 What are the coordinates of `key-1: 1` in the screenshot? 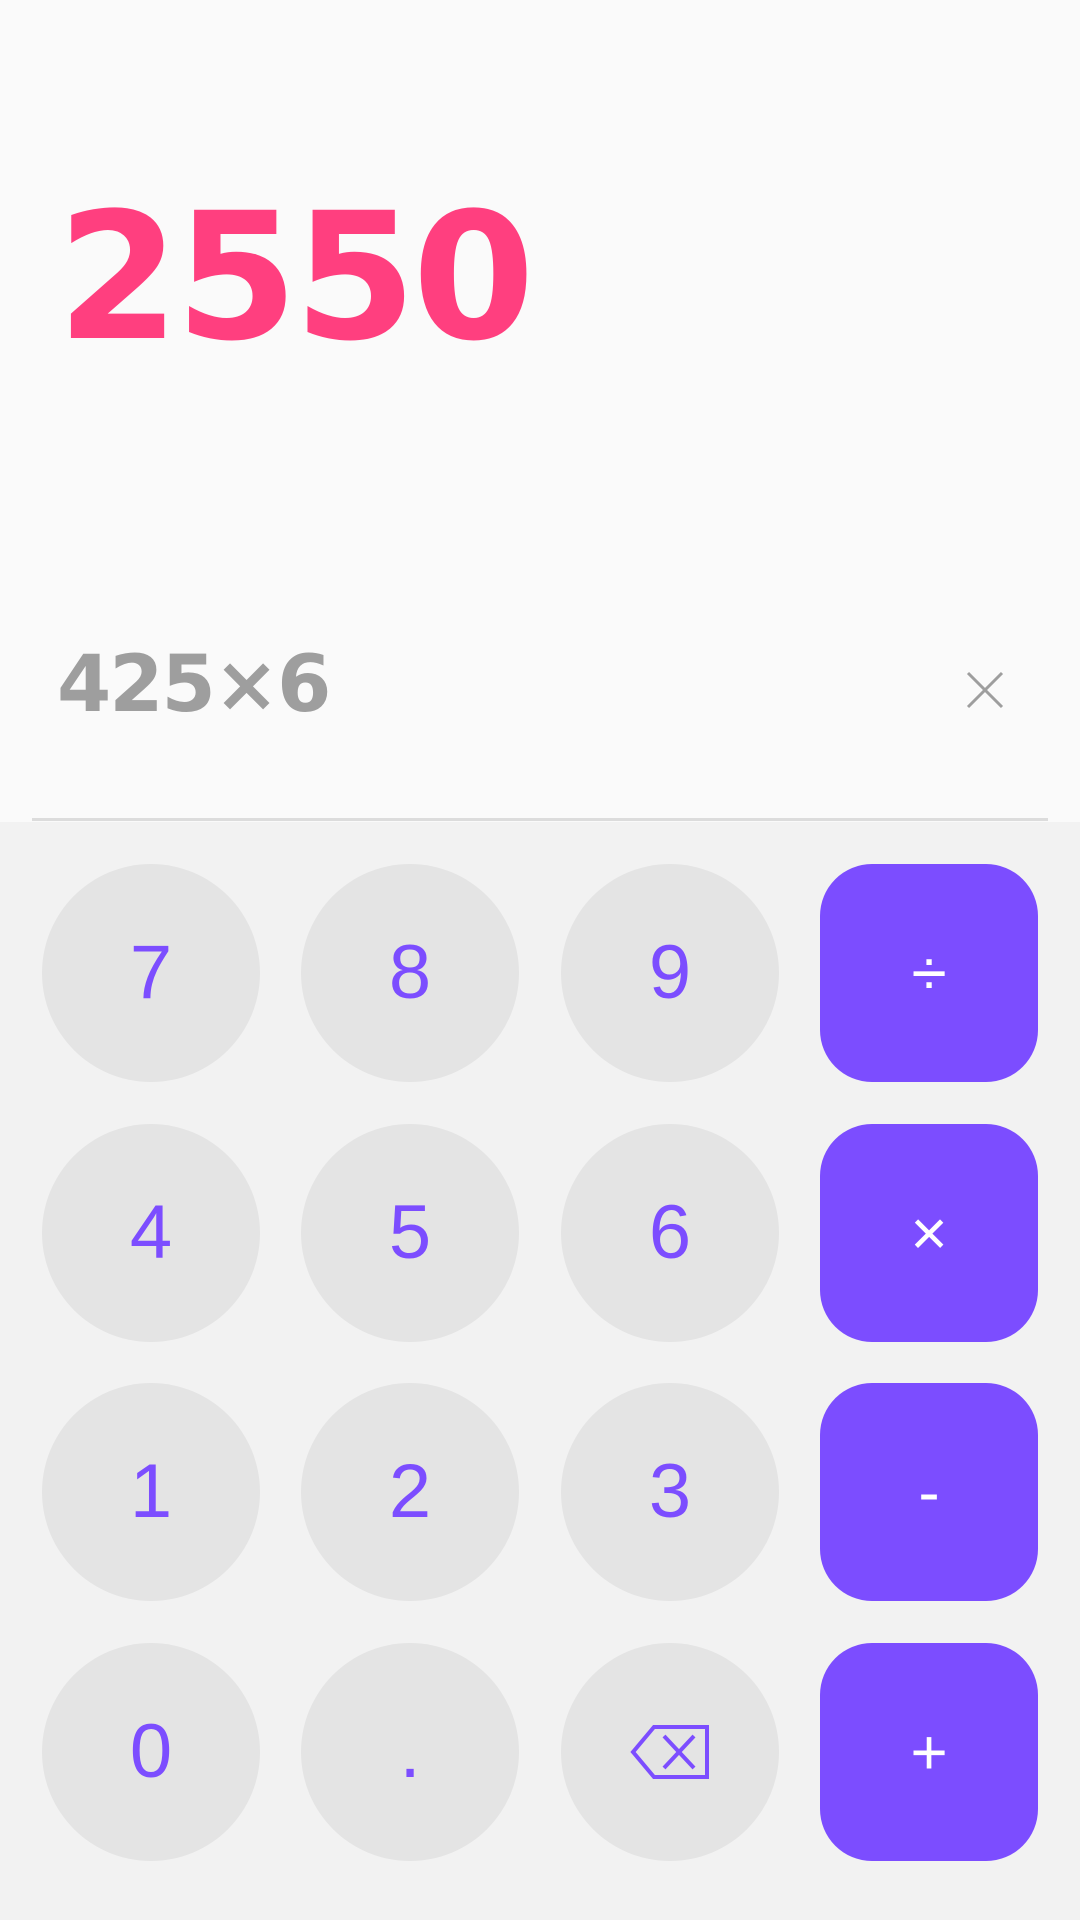 It's located at (151, 1492).